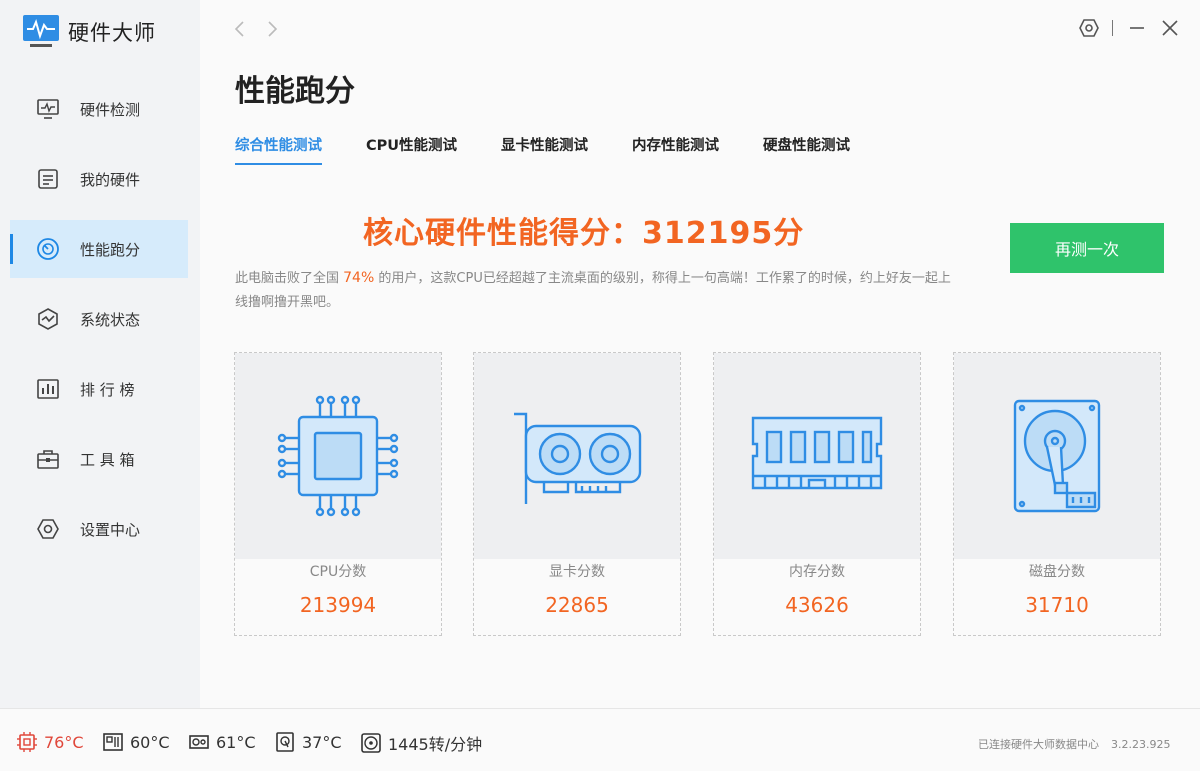 This screenshot has height=771, width=1200. Describe the element at coordinates (48, 249) in the screenshot. I see `speedometer-icon` at that location.